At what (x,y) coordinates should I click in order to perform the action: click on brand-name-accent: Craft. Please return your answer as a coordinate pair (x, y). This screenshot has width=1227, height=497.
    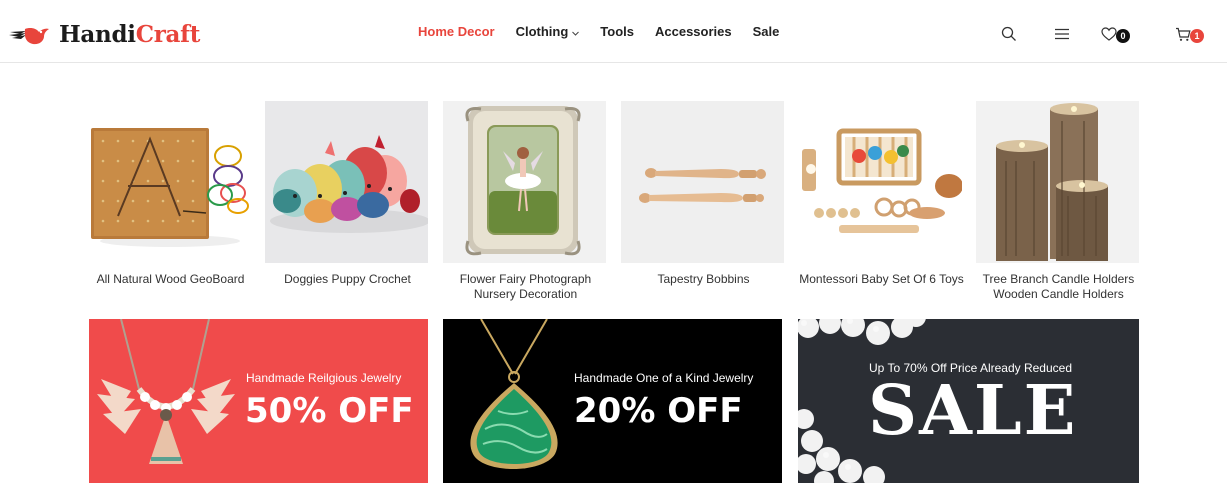
    Looking at the image, I should click on (168, 34).